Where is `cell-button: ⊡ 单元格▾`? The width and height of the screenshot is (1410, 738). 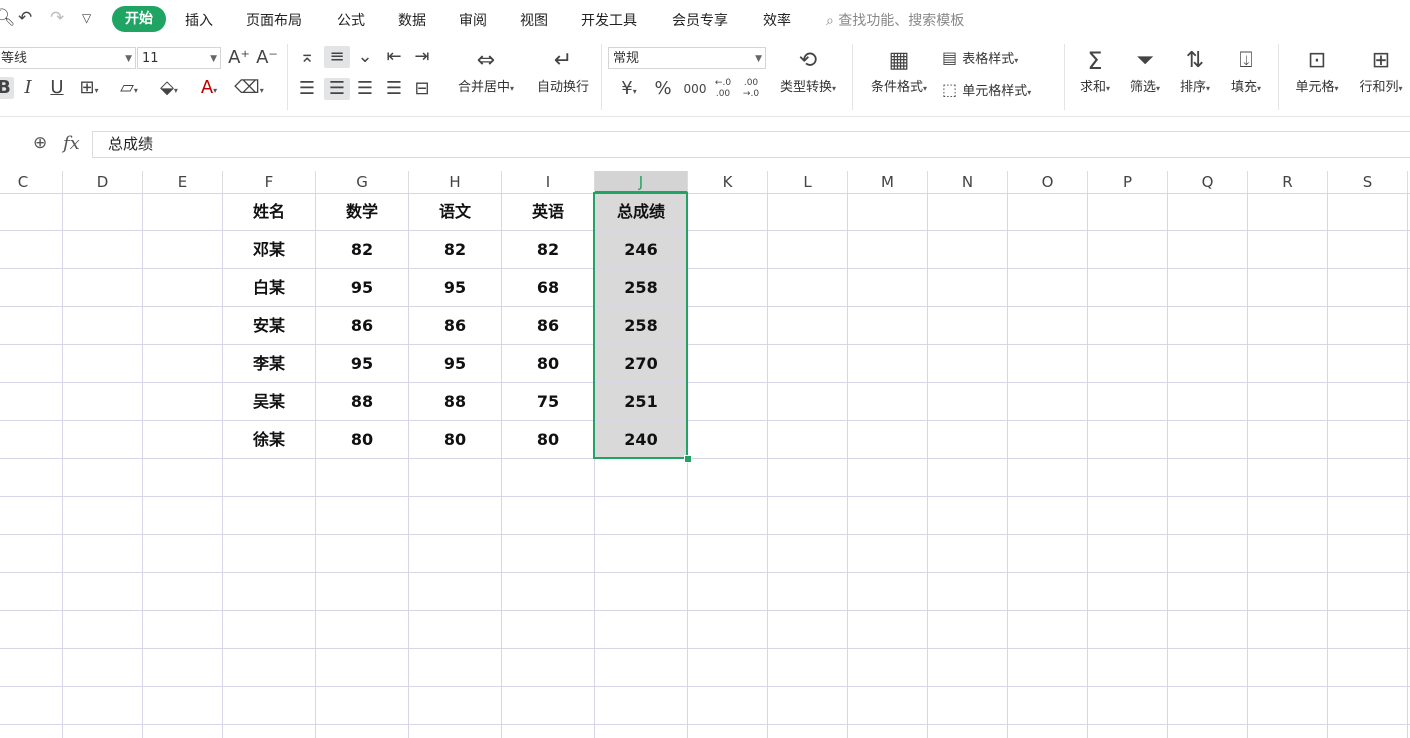 cell-button: ⊡ 单元格▾ is located at coordinates (1317, 70).